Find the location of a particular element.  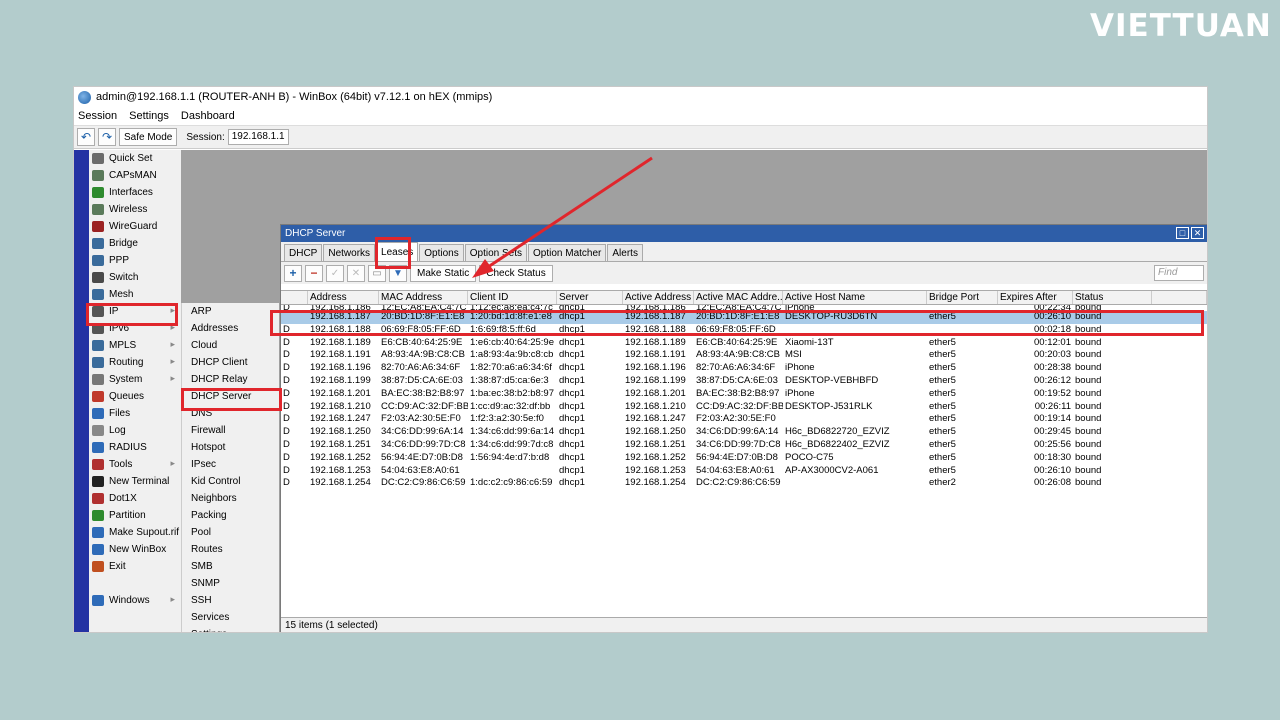

ip-submenu-smb: SMB is located at coordinates (230, 566).